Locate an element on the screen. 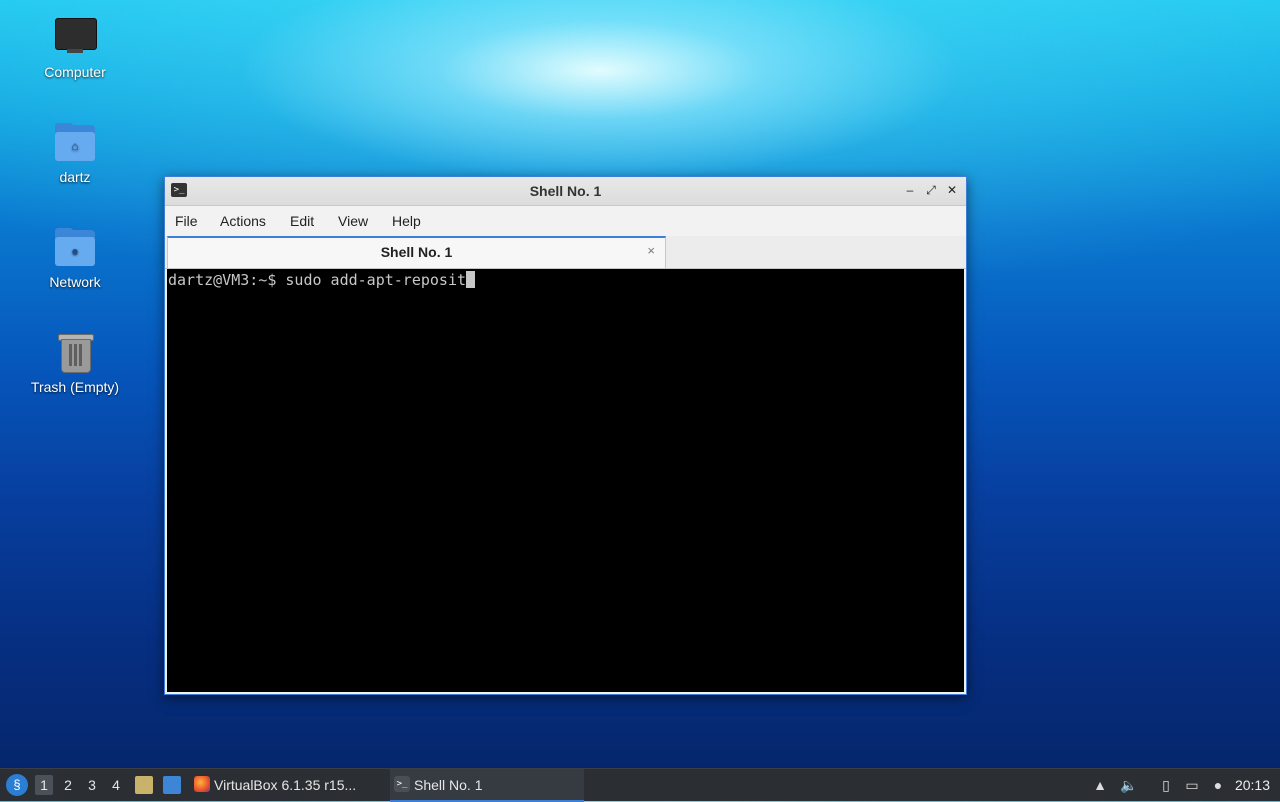 This screenshot has width=1280, height=802. tab-bar: Shell No. 1 × is located at coordinates (565, 252).